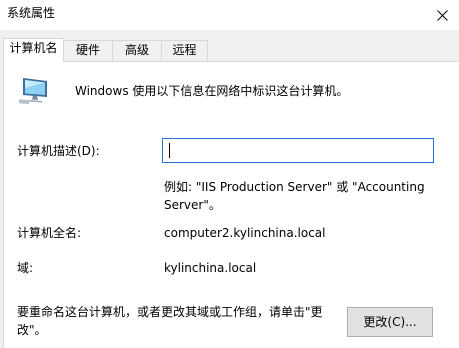 This screenshot has width=459, height=348. I want to click on tab-computer-name: 计算机名, so click(33, 50).